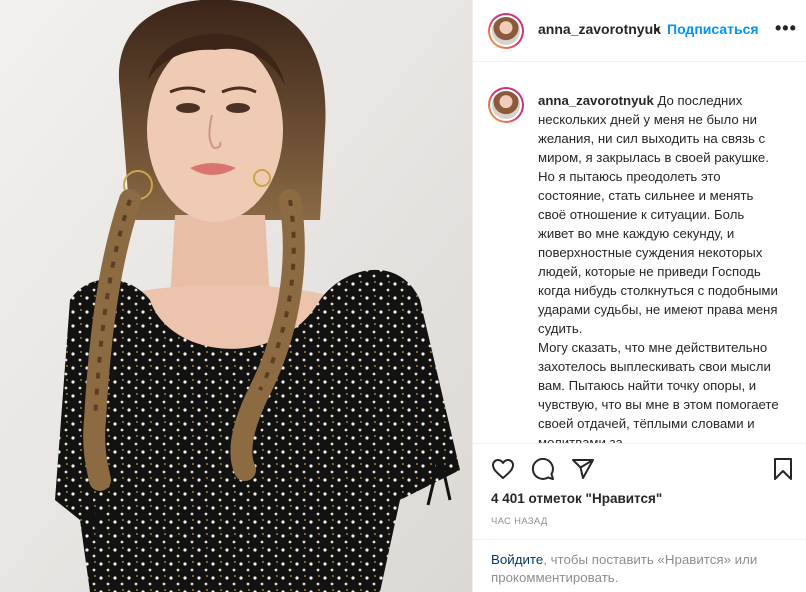 The height and width of the screenshot is (592, 806). Describe the element at coordinates (503, 471) in the screenshot. I see `heart-icon` at that location.